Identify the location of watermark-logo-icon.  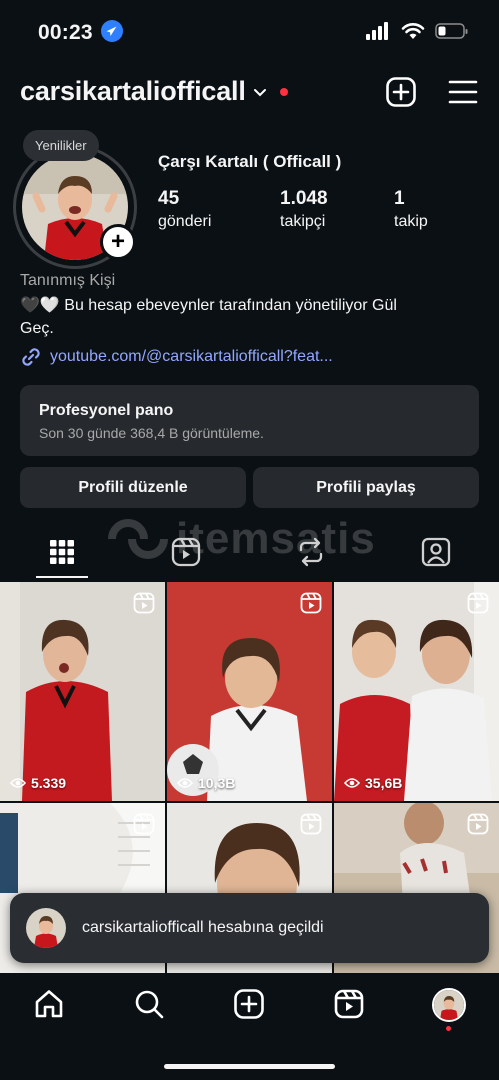
(138, 539).